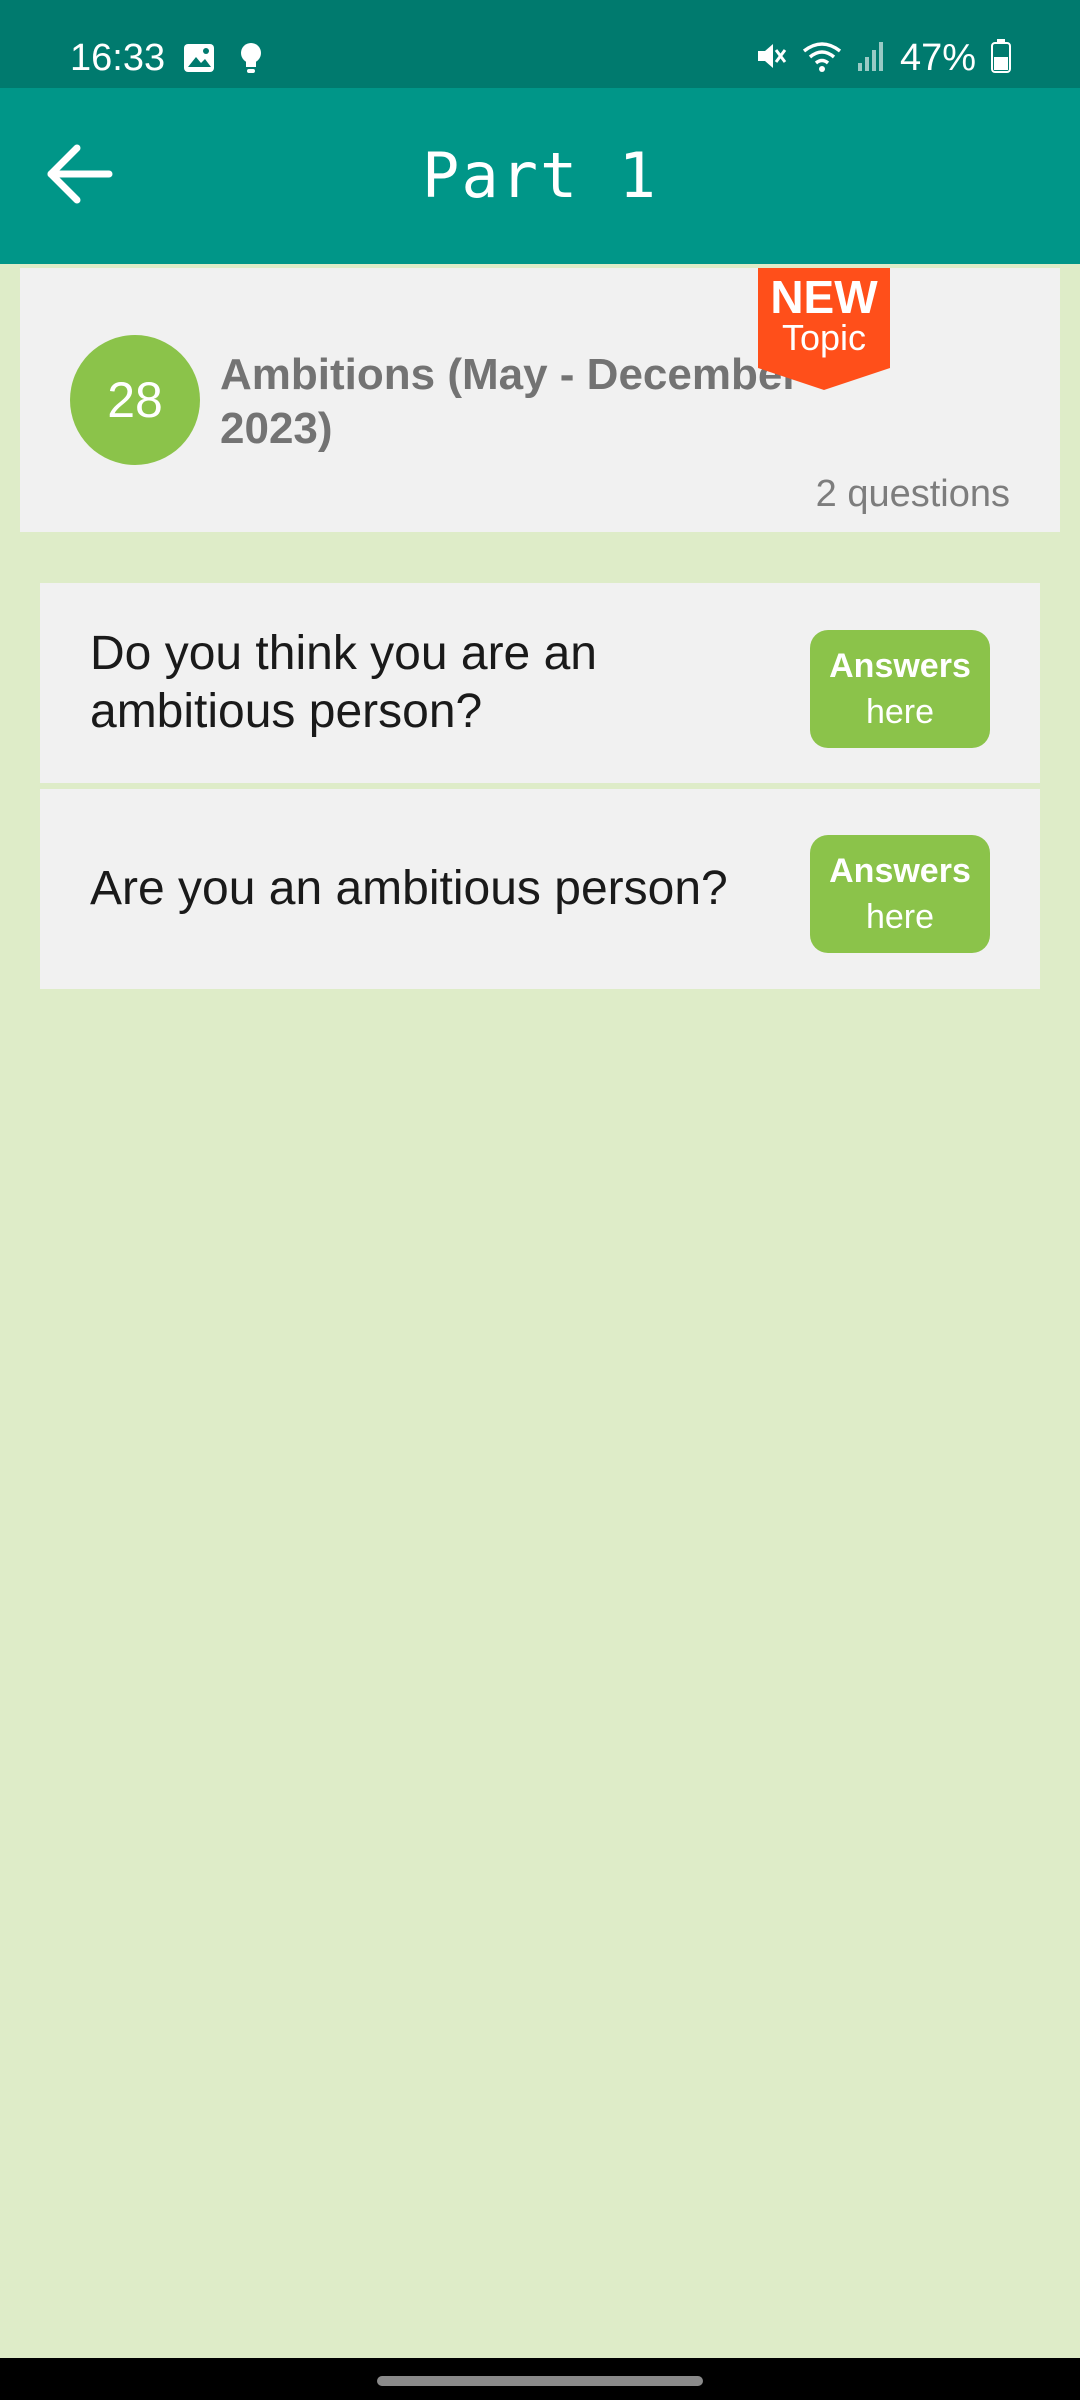 The width and height of the screenshot is (1080, 2400). I want to click on navigation-bar, so click(540, 2379).